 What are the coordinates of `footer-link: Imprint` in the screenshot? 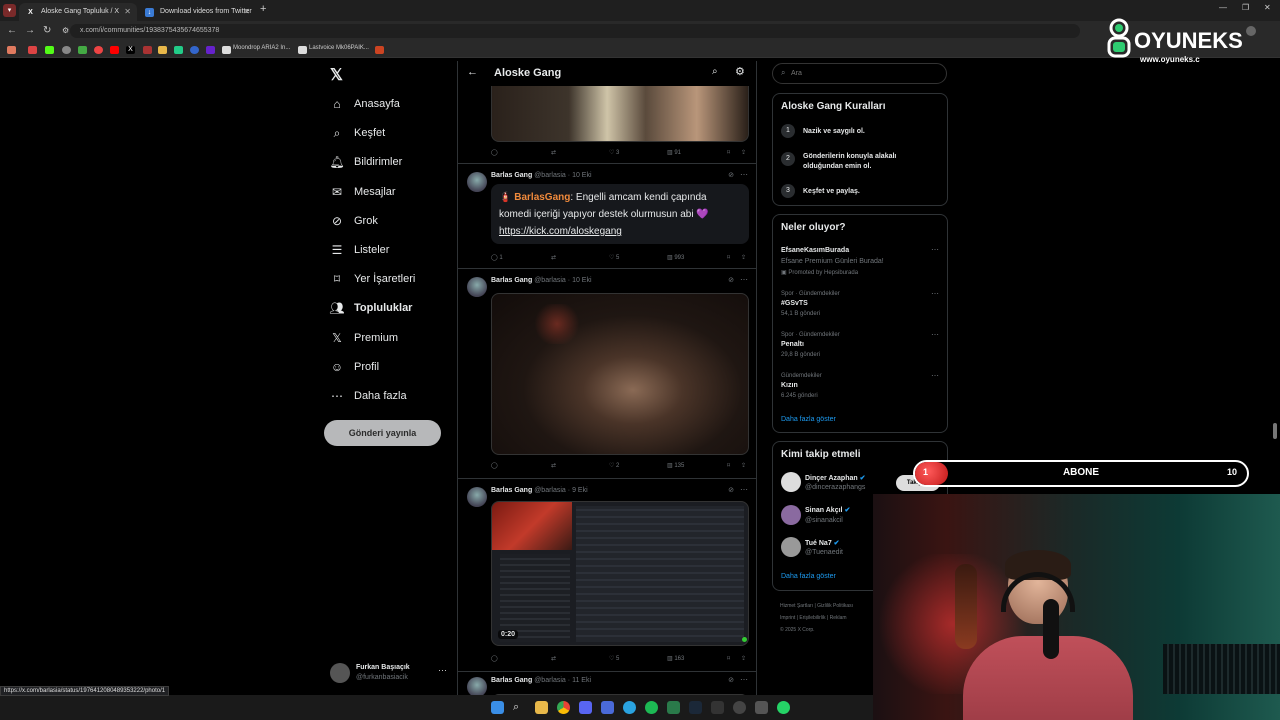 It's located at (787, 618).